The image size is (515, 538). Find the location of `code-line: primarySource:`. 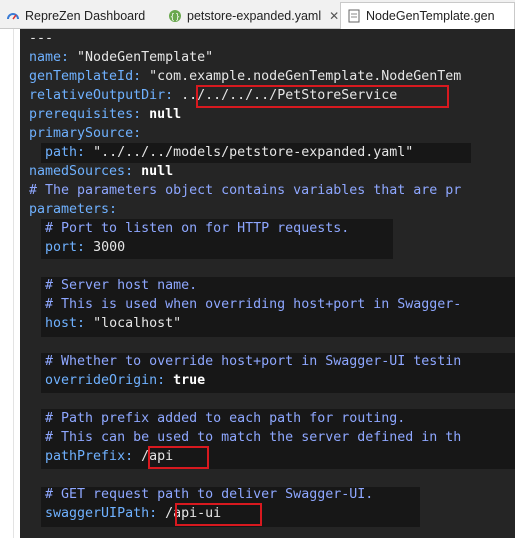

code-line: primarySource: is located at coordinates (85, 133).